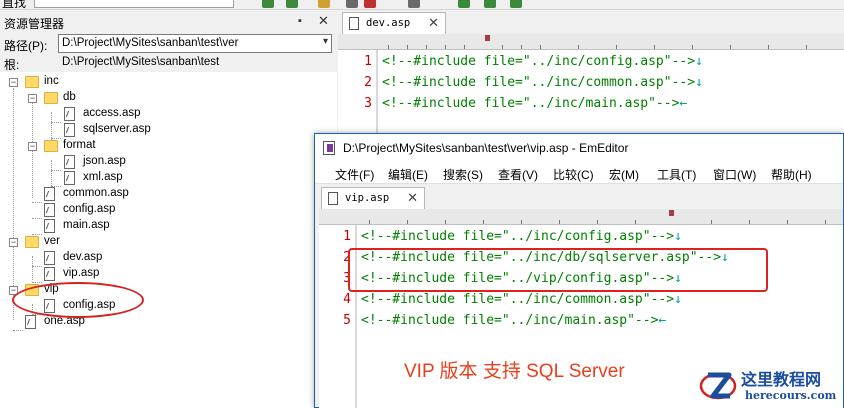  I want to click on tree-label: inc, so click(51, 81).